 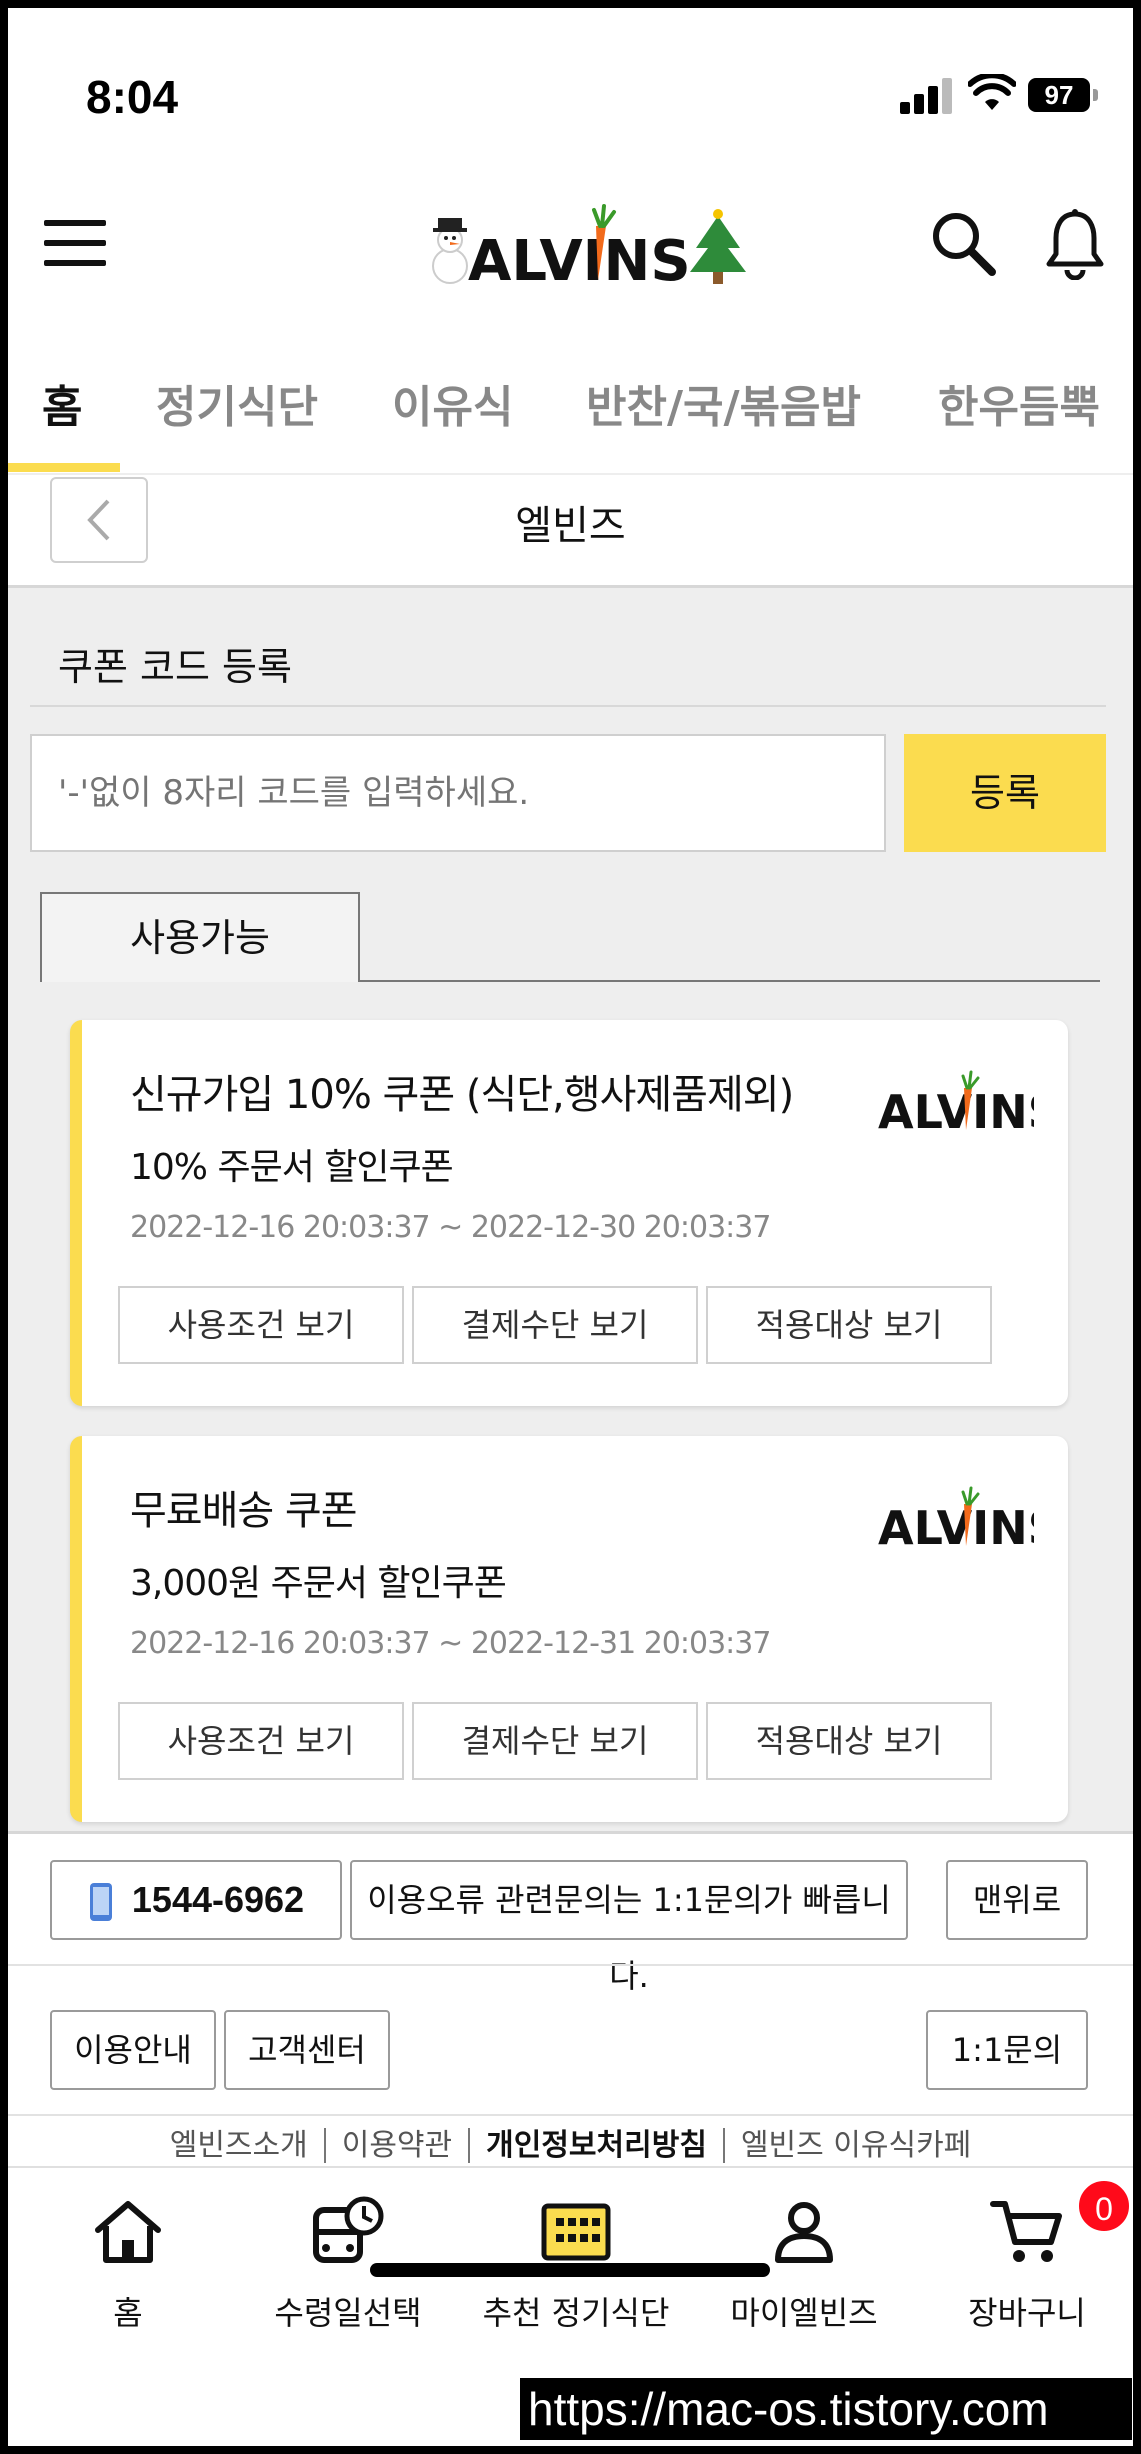 I want to click on tab-regular-meal: 정기식단, so click(x=237, y=418).